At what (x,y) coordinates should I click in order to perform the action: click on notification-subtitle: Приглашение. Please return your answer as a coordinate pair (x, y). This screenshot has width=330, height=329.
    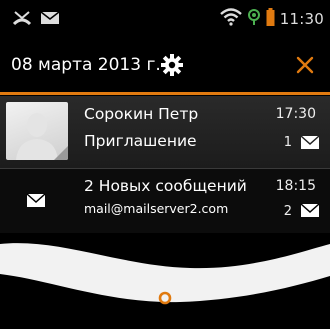
    Looking at the image, I should click on (140, 141).